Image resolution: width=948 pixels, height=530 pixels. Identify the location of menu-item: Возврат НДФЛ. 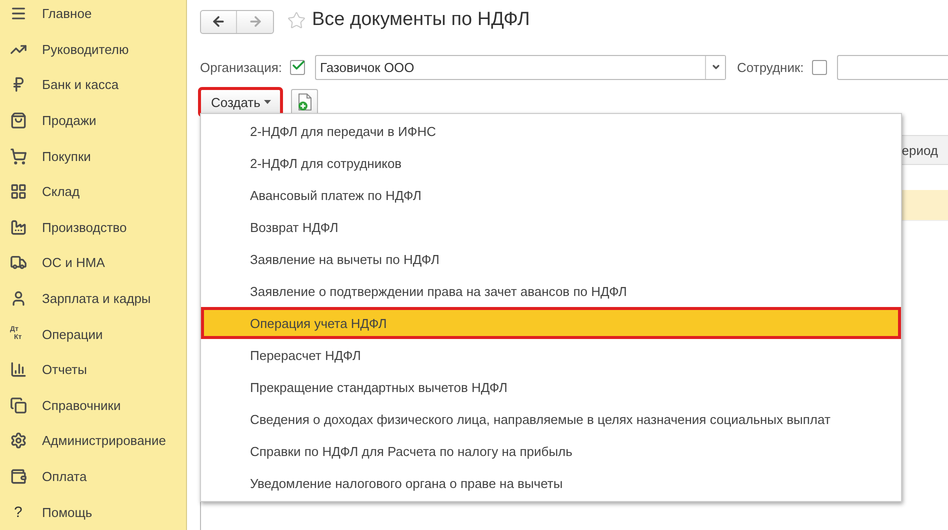
(551, 227).